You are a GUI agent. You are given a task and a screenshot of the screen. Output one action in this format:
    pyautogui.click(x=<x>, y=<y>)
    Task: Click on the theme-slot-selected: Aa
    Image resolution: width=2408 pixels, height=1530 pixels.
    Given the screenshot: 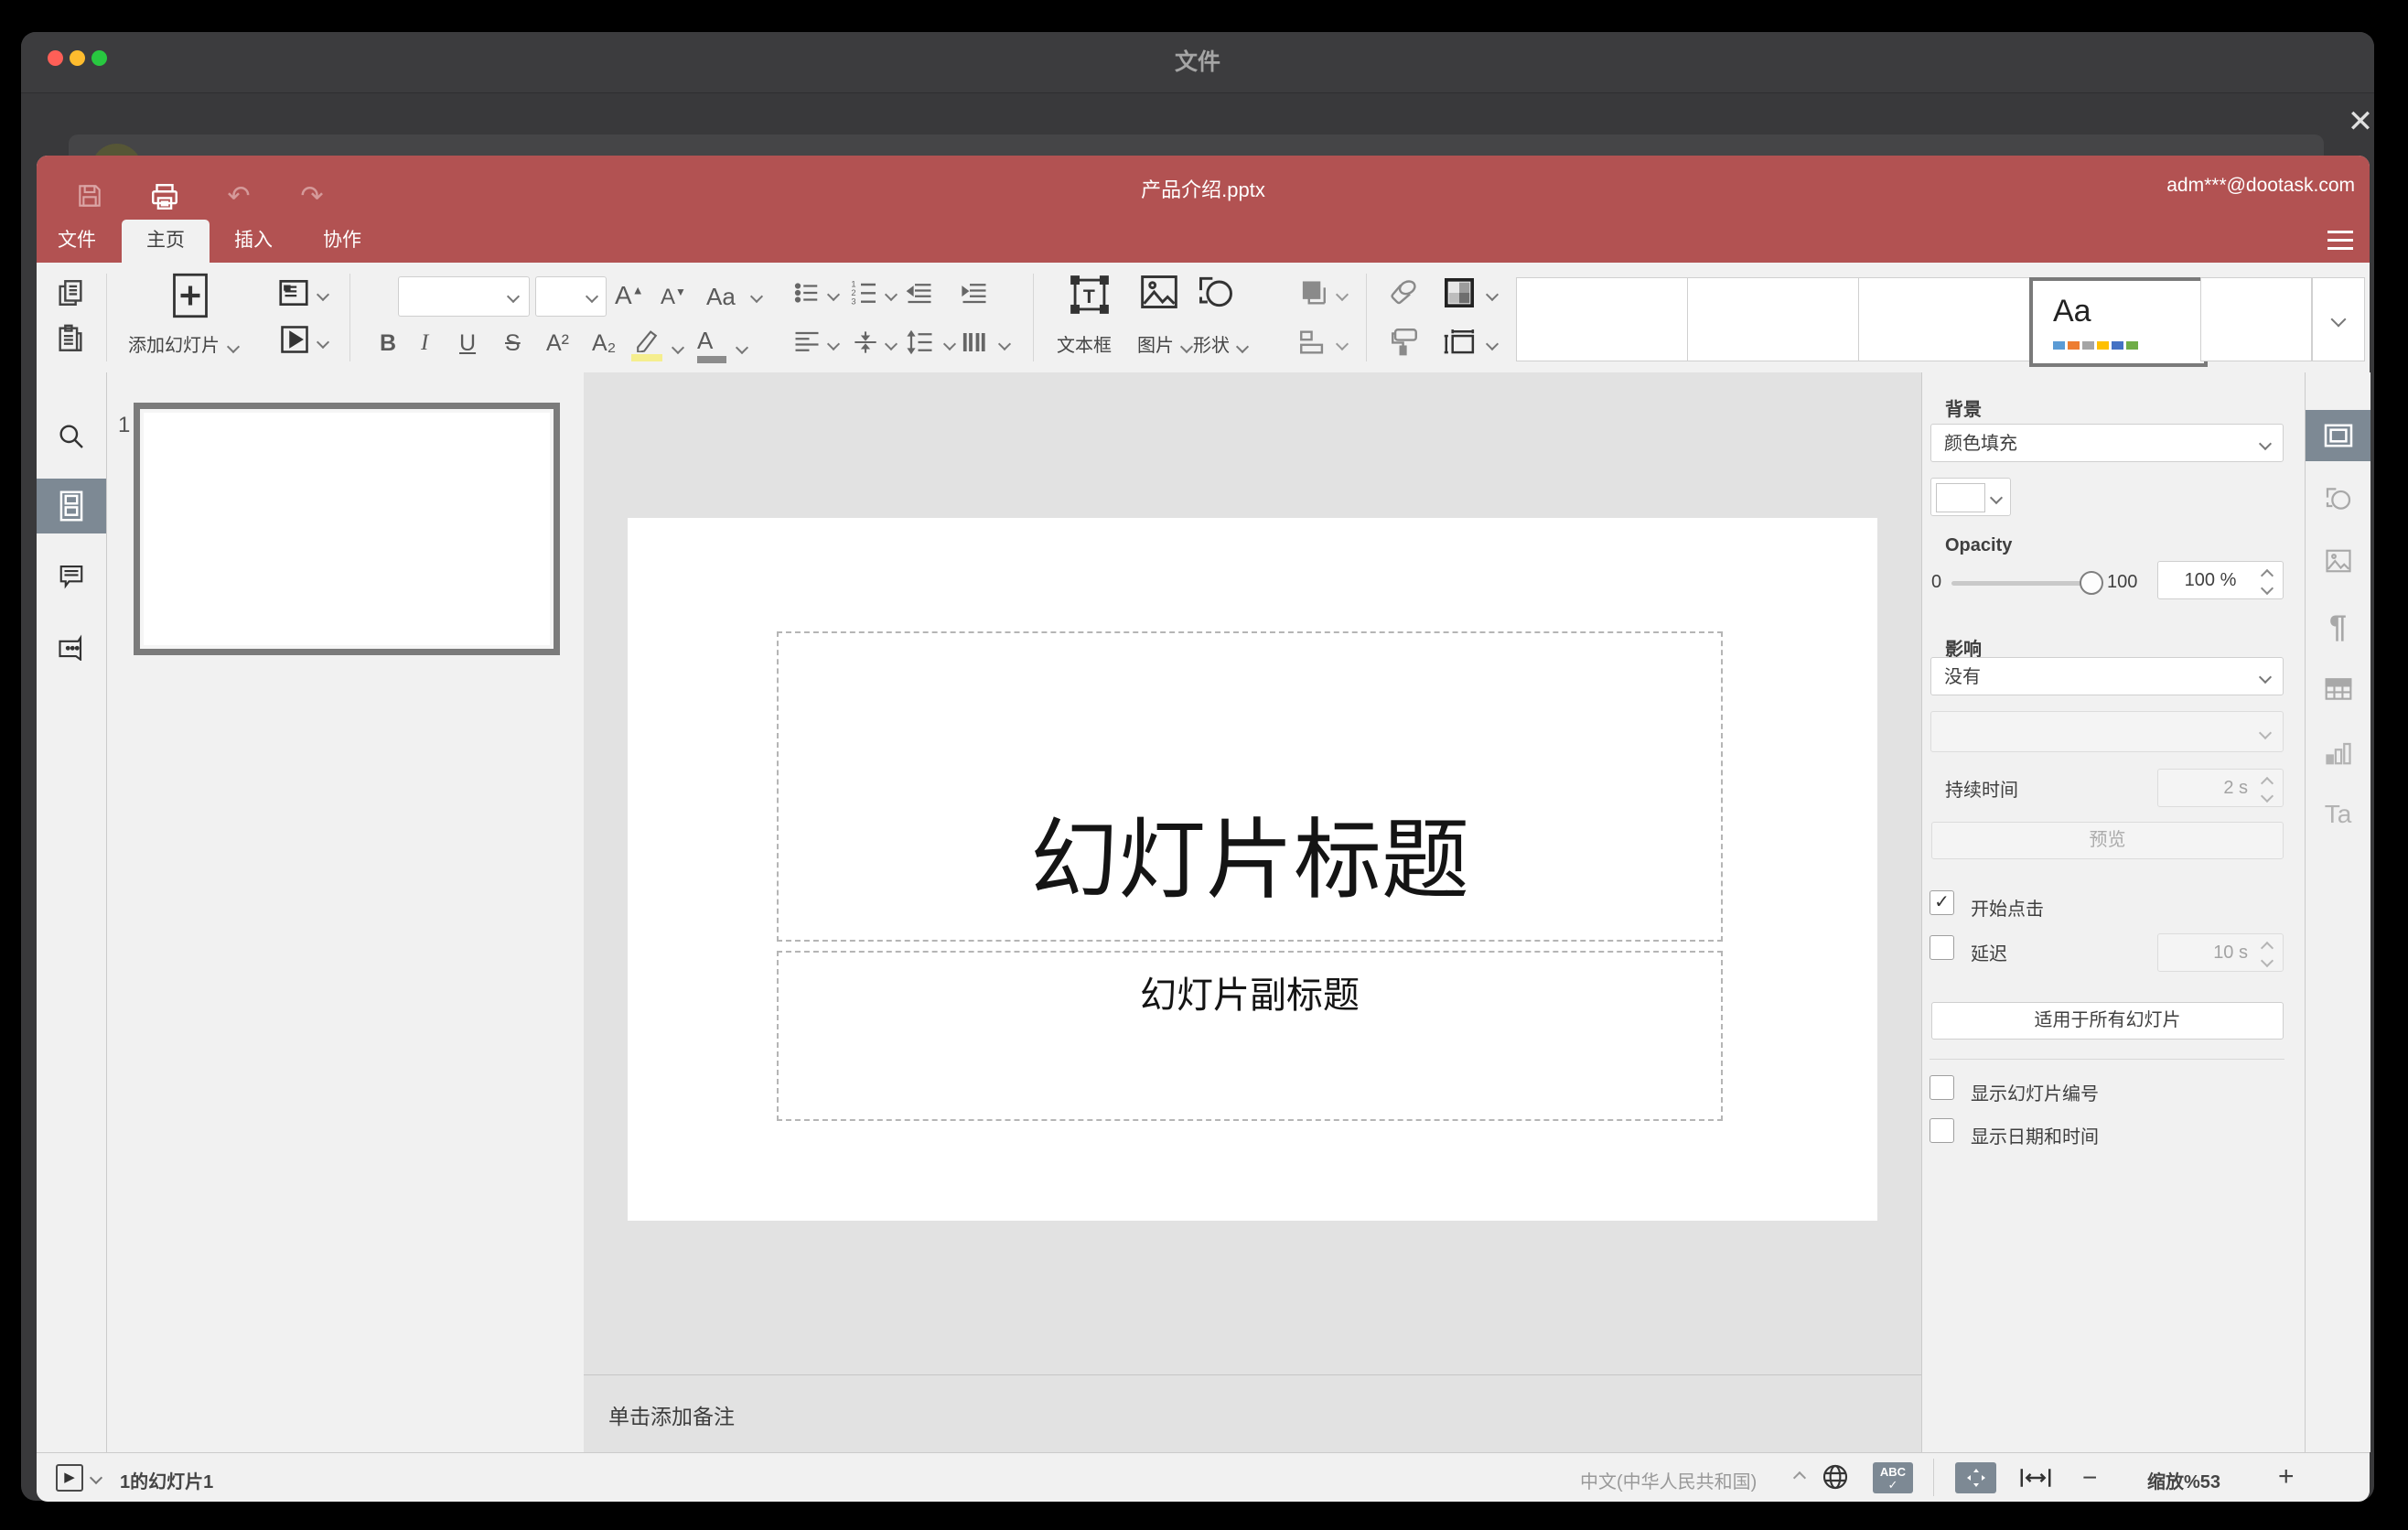 What is the action you would take?
    pyautogui.click(x=2118, y=322)
    